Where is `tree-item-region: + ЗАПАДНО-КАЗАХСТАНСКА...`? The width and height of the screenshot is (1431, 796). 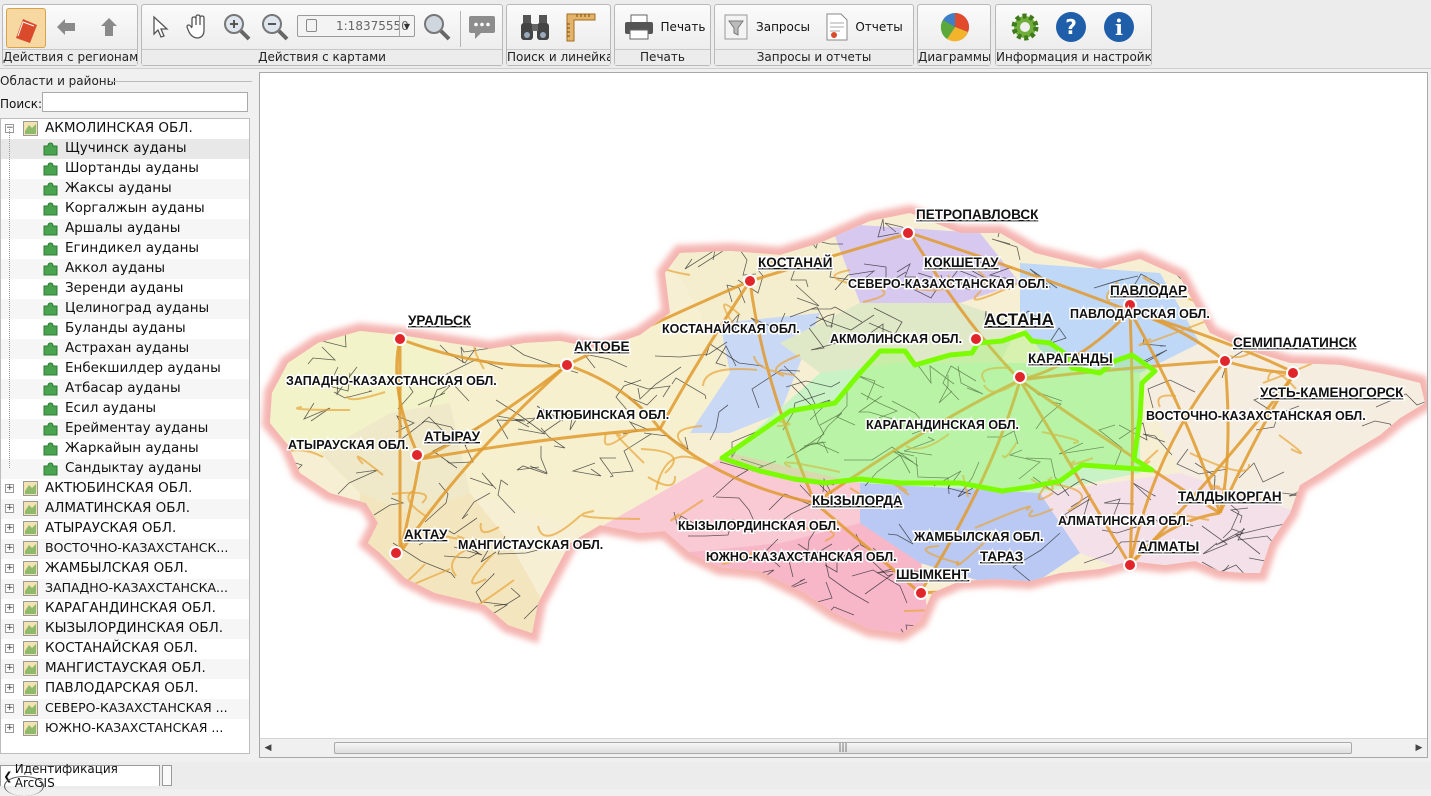 tree-item-region: + ЗАПАДНО-КАЗАХСТАНСКА... is located at coordinates (125, 589).